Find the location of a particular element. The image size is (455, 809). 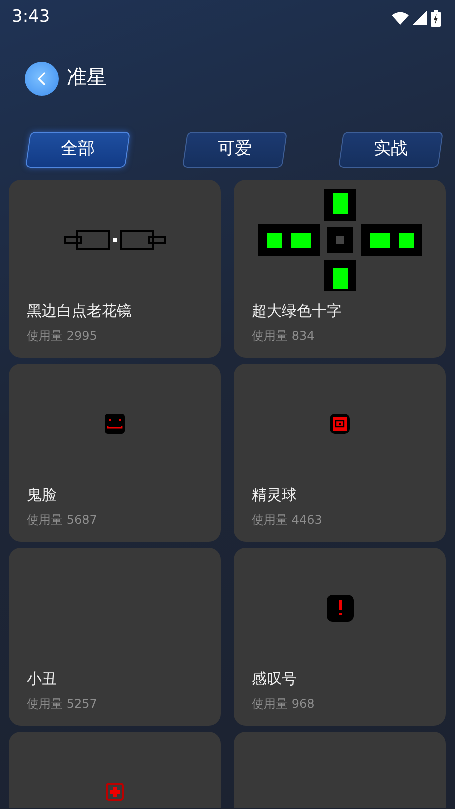

crosshair-name: 小丑 is located at coordinates (42, 679).